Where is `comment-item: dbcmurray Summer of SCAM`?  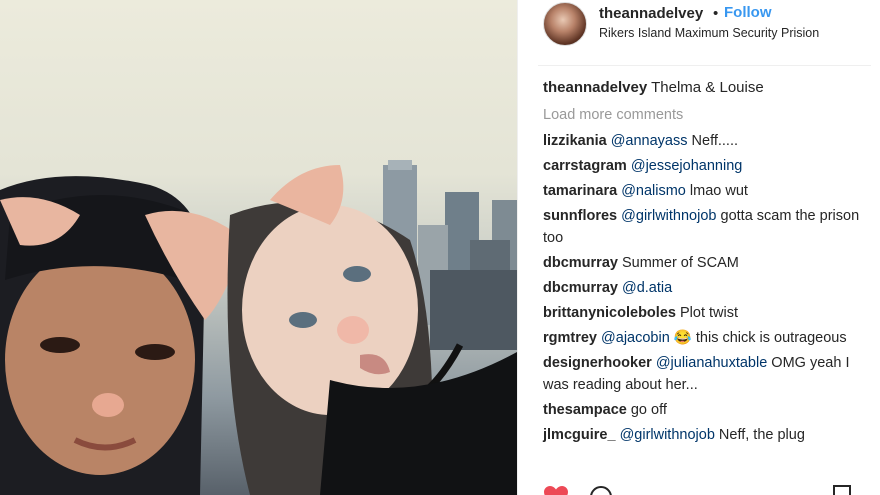 comment-item: dbcmurray Summer of SCAM is located at coordinates (705, 263).